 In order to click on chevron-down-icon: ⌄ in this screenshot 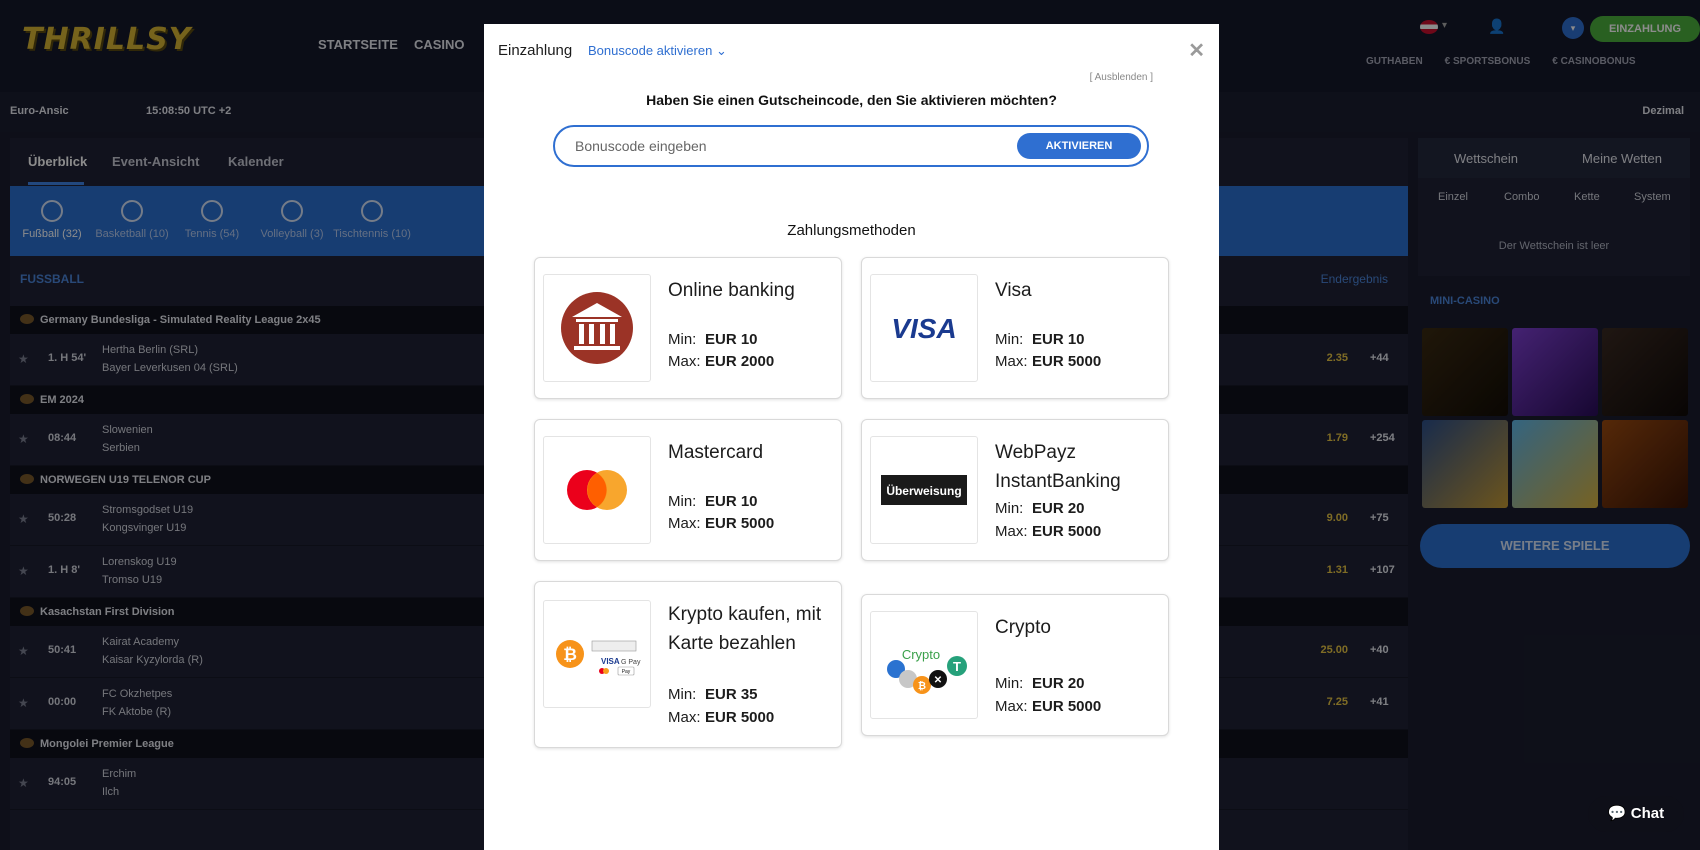, I will do `click(721, 50)`.